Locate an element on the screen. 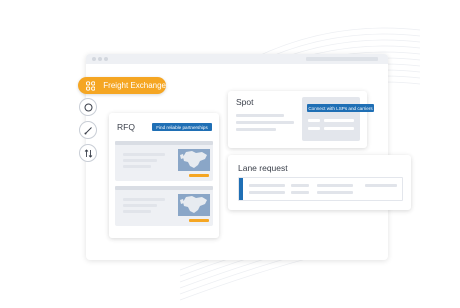  window-address-bar is located at coordinates (342, 59).